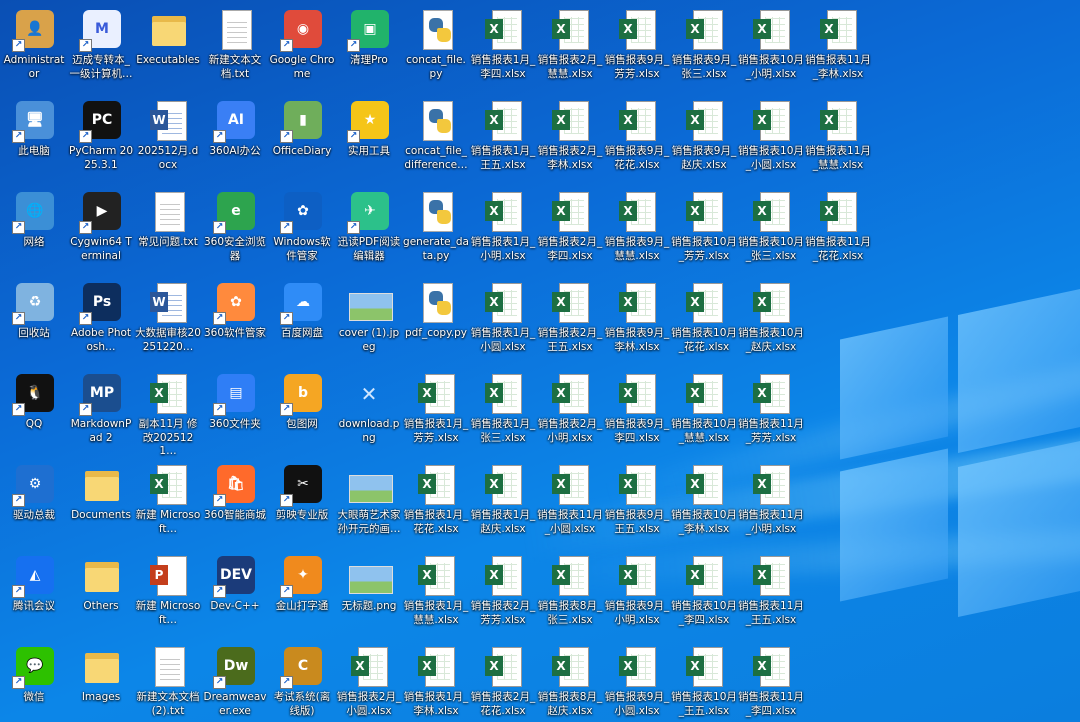  What do you see at coordinates (570, 677) in the screenshot?
I see `desktop-icon-excel: X 销售报表8月_赵庆.xlsx` at bounding box center [570, 677].